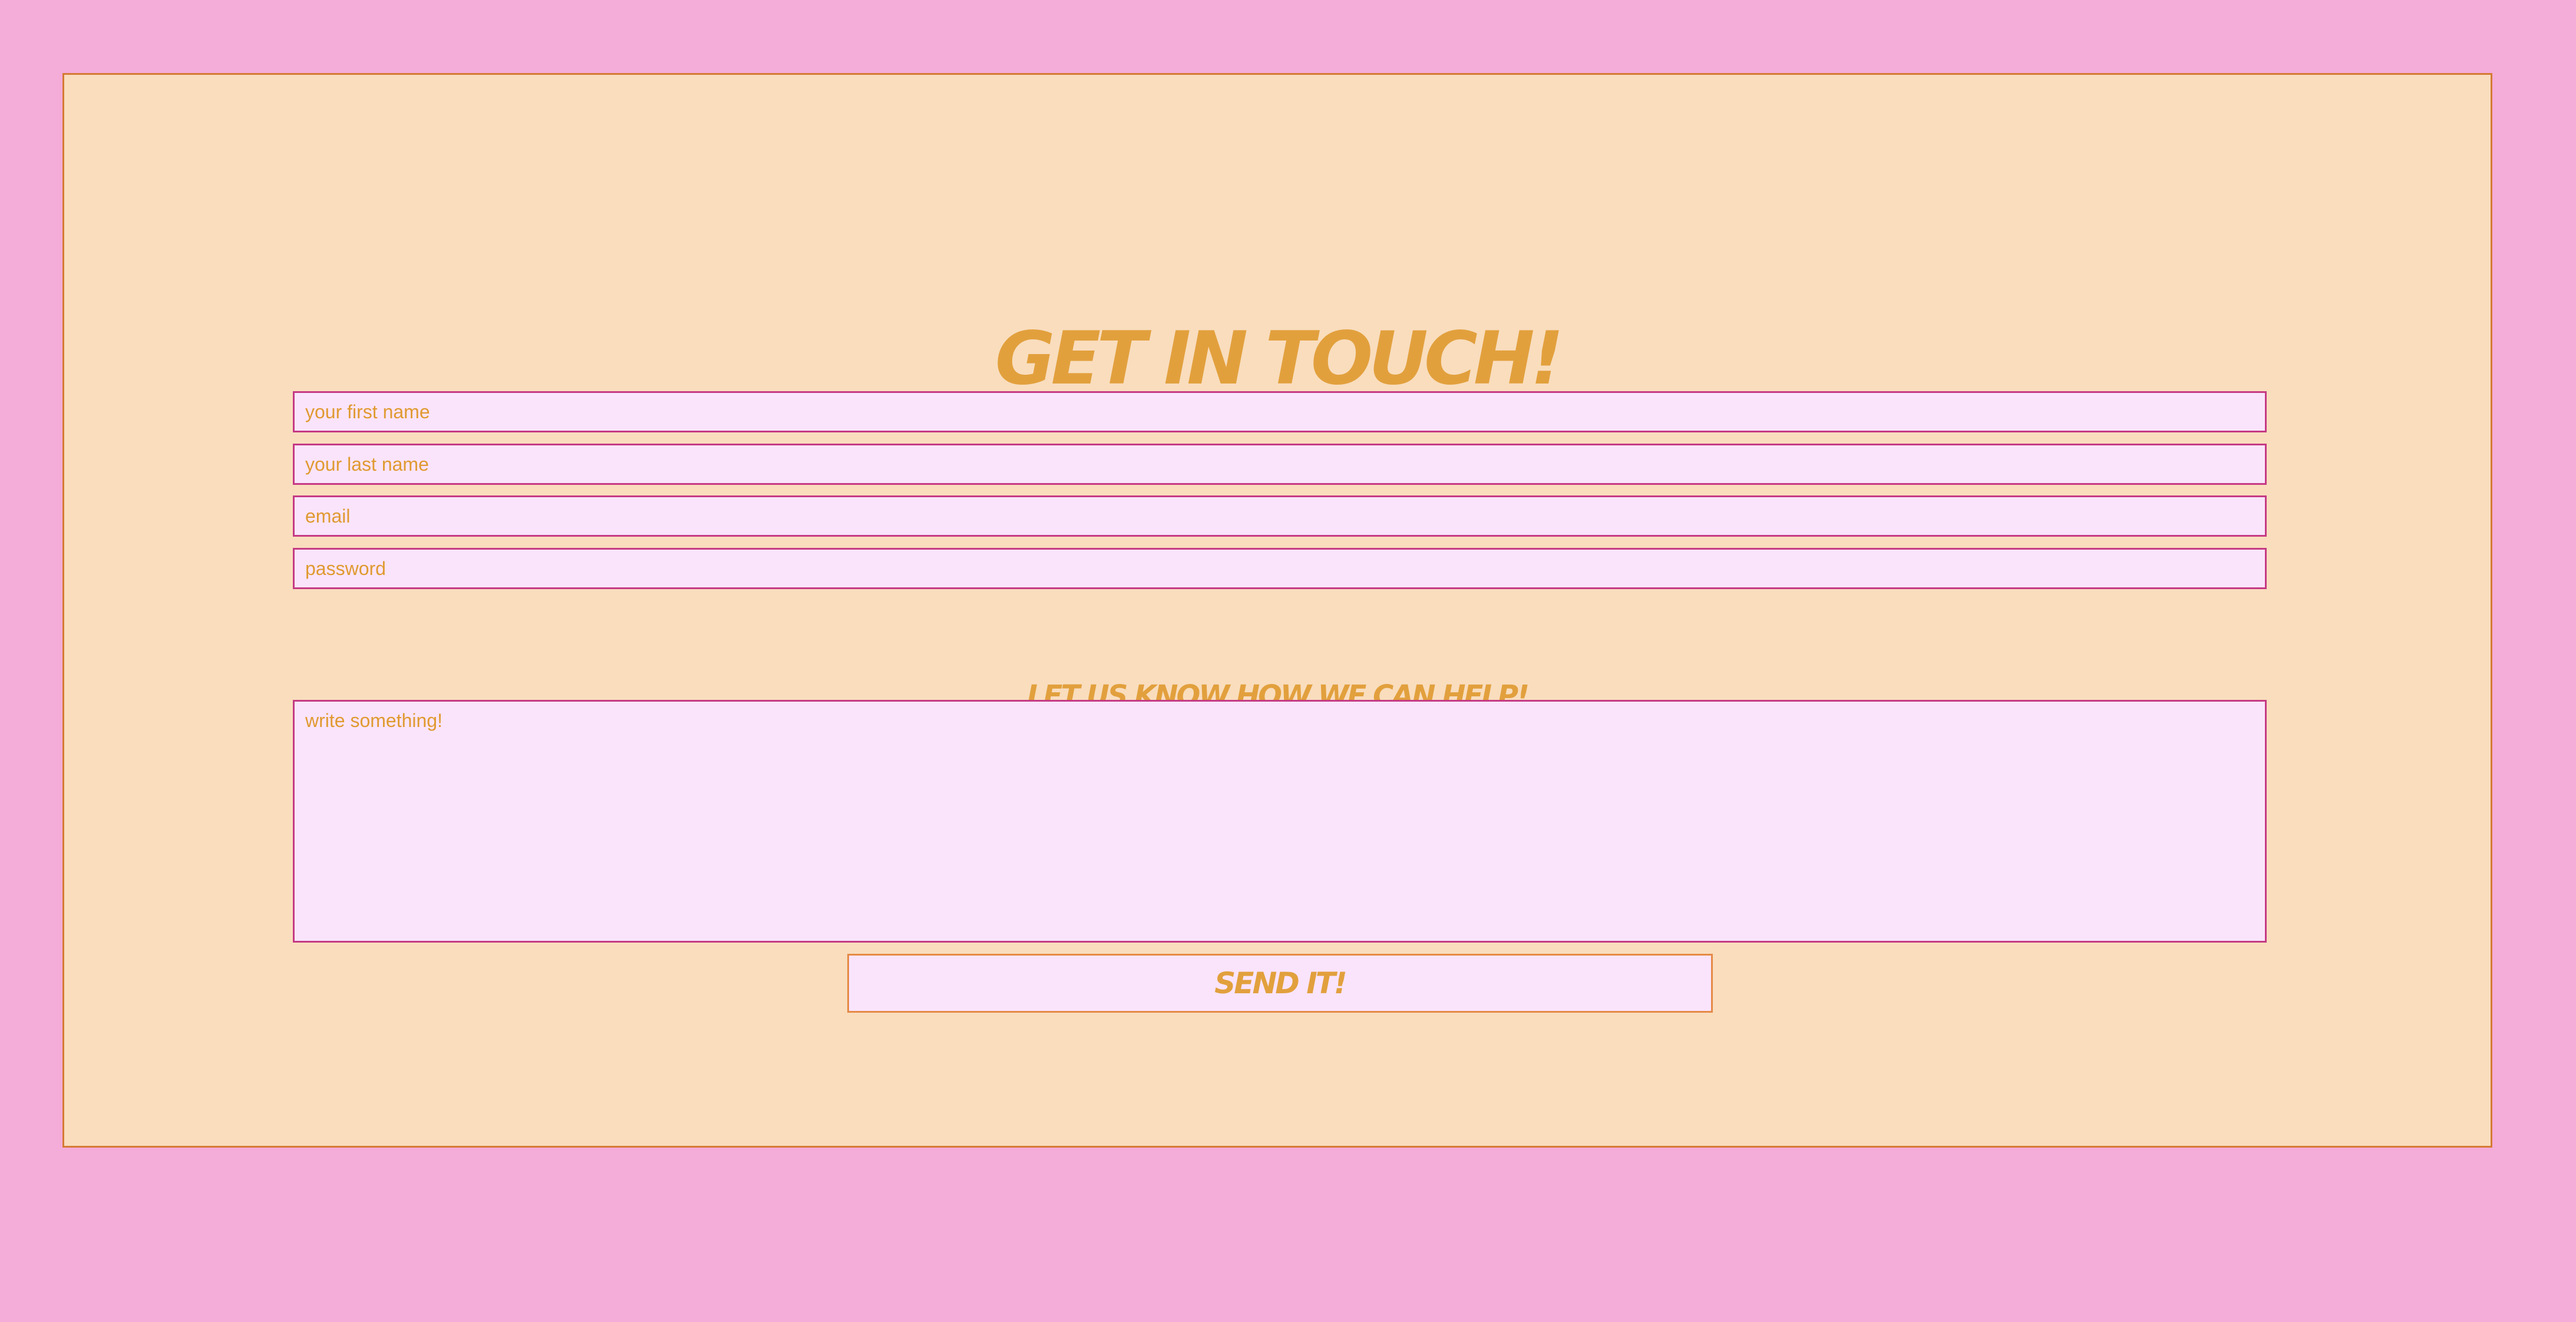  Describe the element at coordinates (1279, 358) in the screenshot. I see `form-title: GET IN TOUCH!` at that location.